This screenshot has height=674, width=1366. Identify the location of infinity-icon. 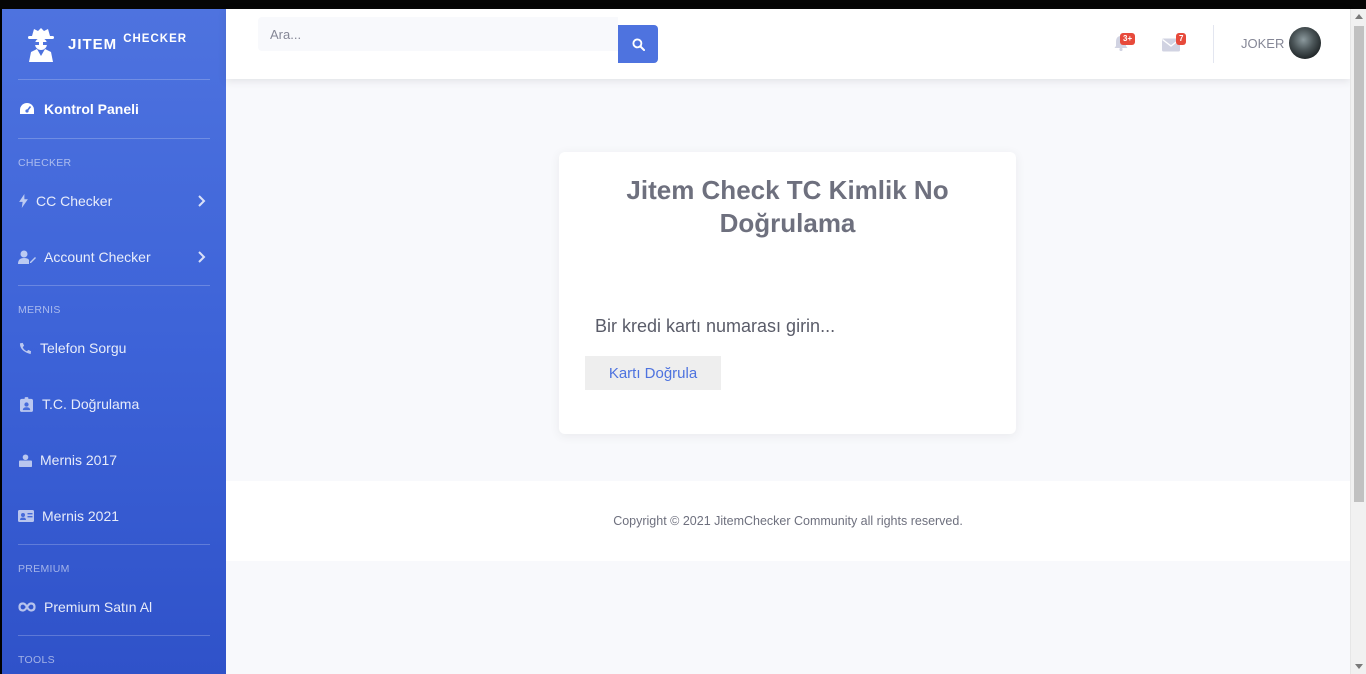
(27, 607).